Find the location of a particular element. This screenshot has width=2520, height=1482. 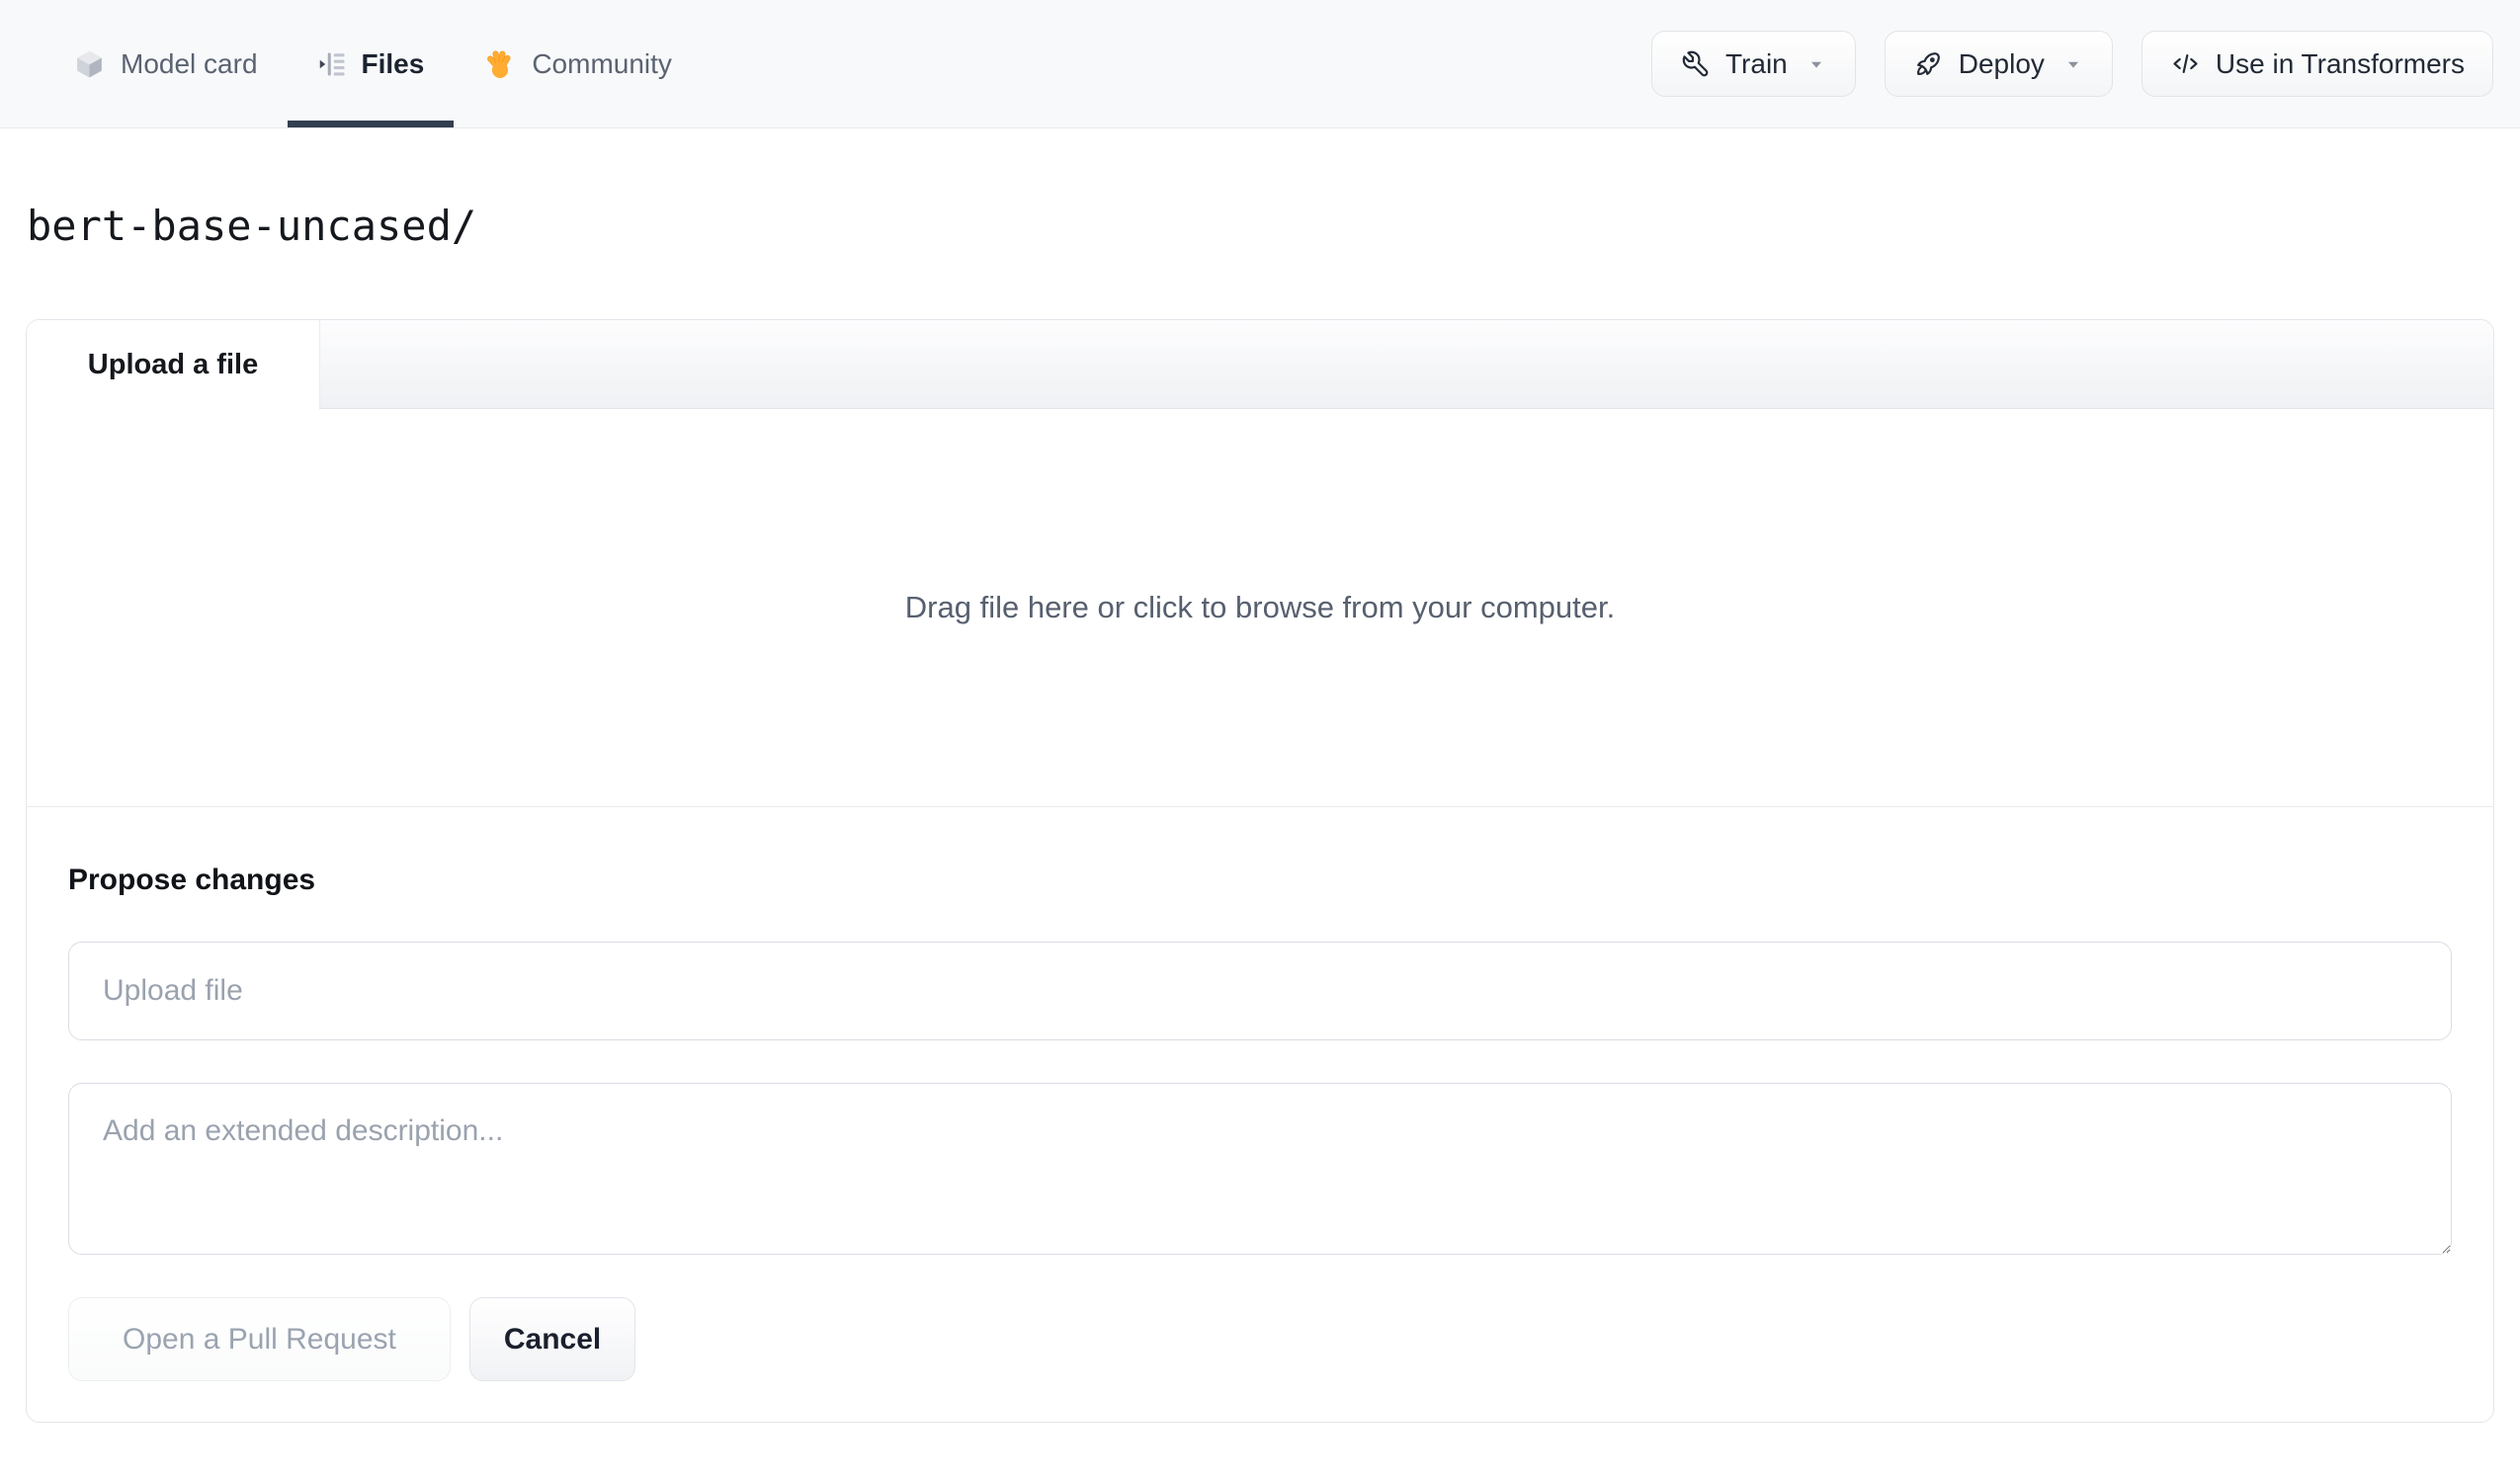

tab-model-card: Model card is located at coordinates (165, 63).